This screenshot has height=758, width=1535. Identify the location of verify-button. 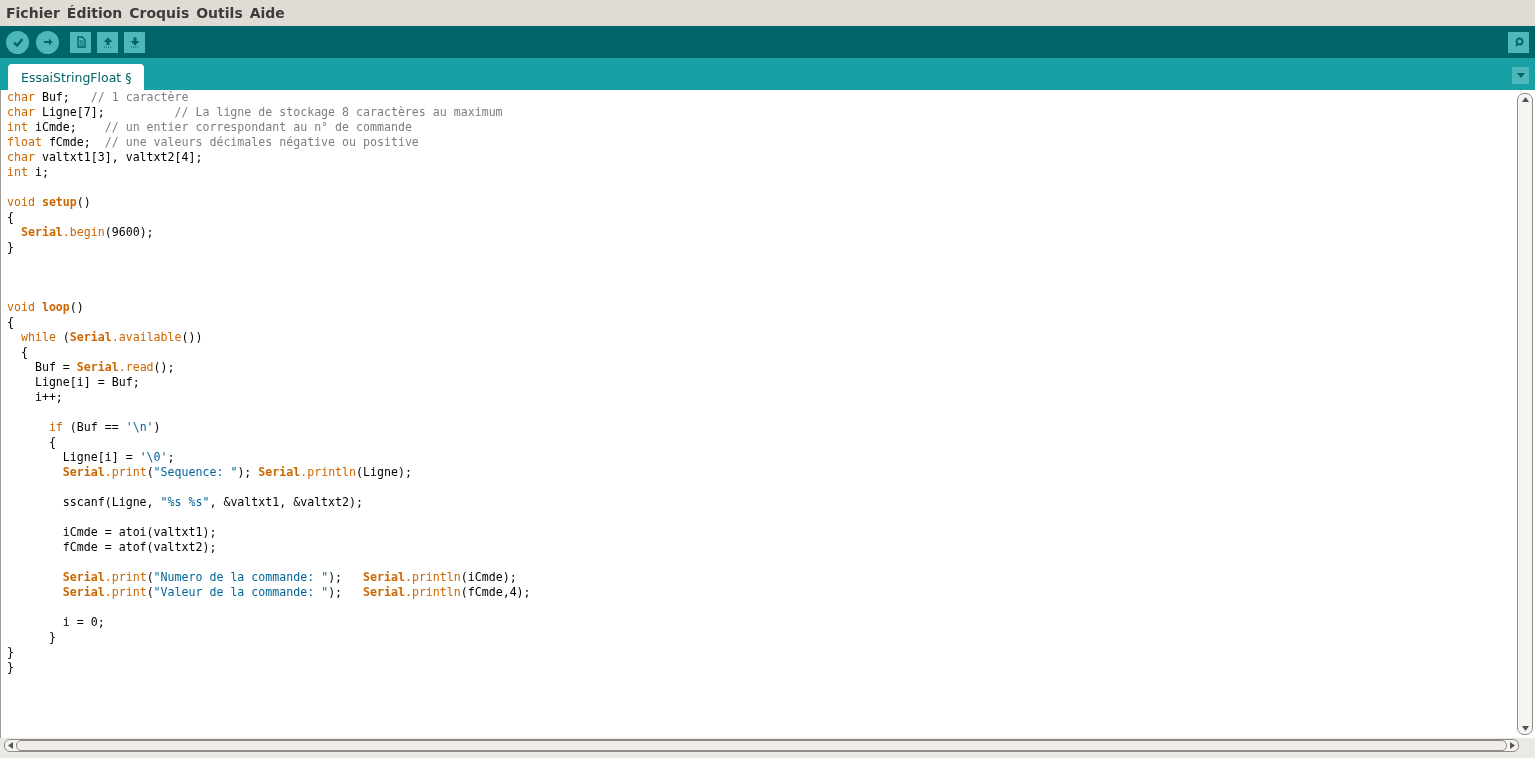
(17, 42).